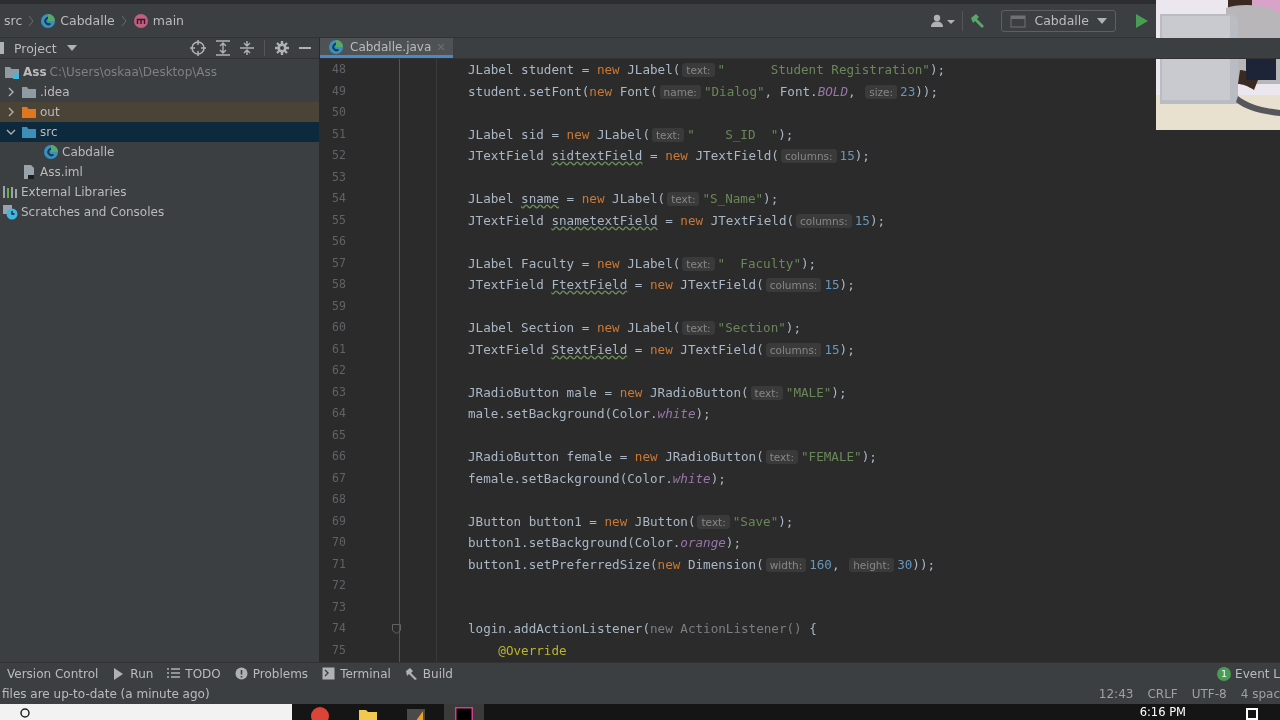 This screenshot has height=720, width=1280. I want to click on line-number: 67, so click(339, 477).